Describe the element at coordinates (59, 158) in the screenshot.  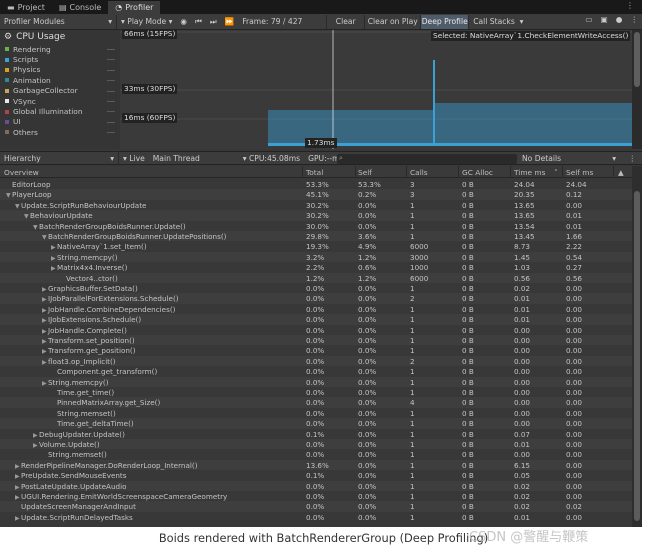
I see `view-dropdown: Hierarchy ▾` at that location.